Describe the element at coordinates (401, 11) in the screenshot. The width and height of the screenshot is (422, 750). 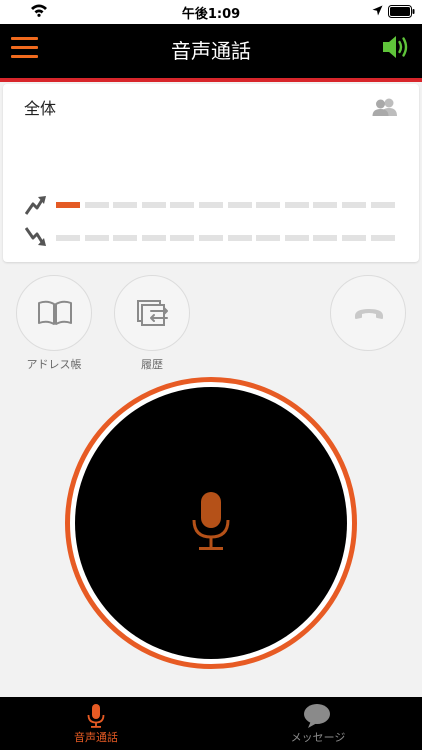
I see `battery-icon` at that location.